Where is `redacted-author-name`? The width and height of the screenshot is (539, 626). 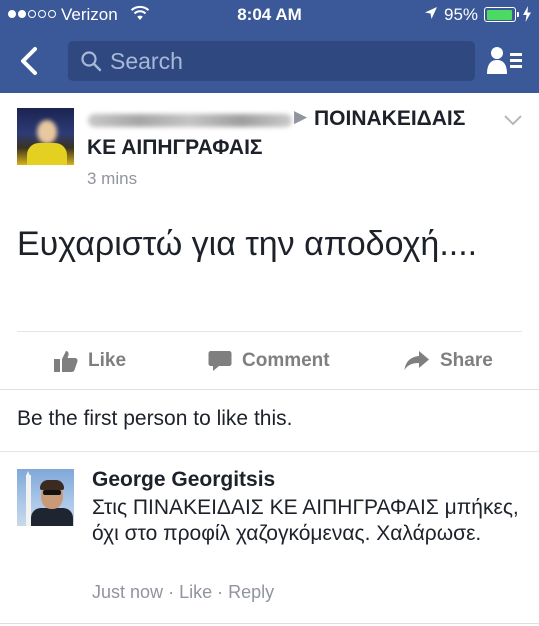 redacted-author-name is located at coordinates (190, 120).